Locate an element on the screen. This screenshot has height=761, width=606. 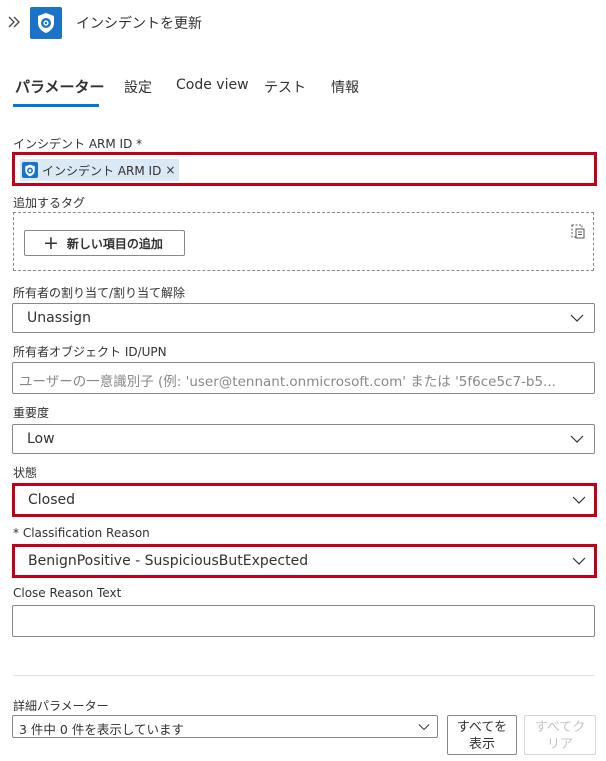
incident-arm-id-token: インシデント ARM ID × is located at coordinates (100, 170).